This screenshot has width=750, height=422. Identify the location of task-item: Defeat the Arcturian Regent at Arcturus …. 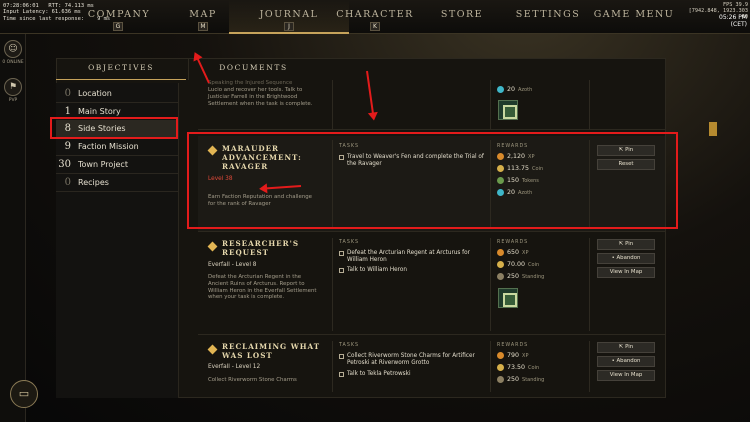
(412, 256).